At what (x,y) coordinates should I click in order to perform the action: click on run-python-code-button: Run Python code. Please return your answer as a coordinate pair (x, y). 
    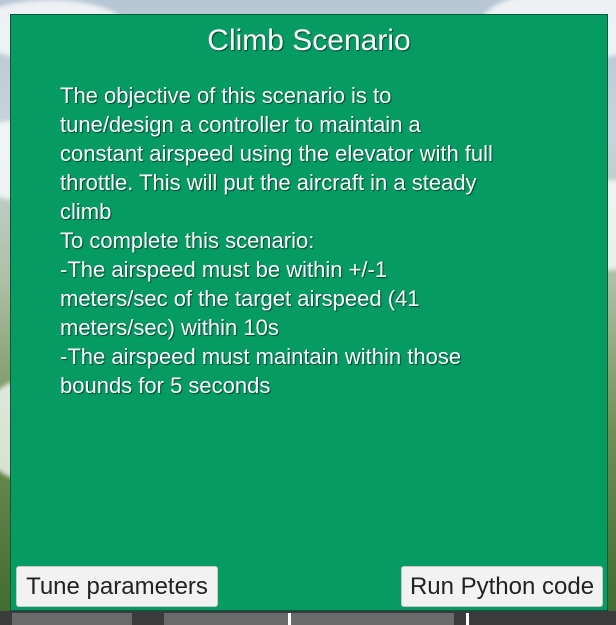
    Looking at the image, I should click on (502, 586).